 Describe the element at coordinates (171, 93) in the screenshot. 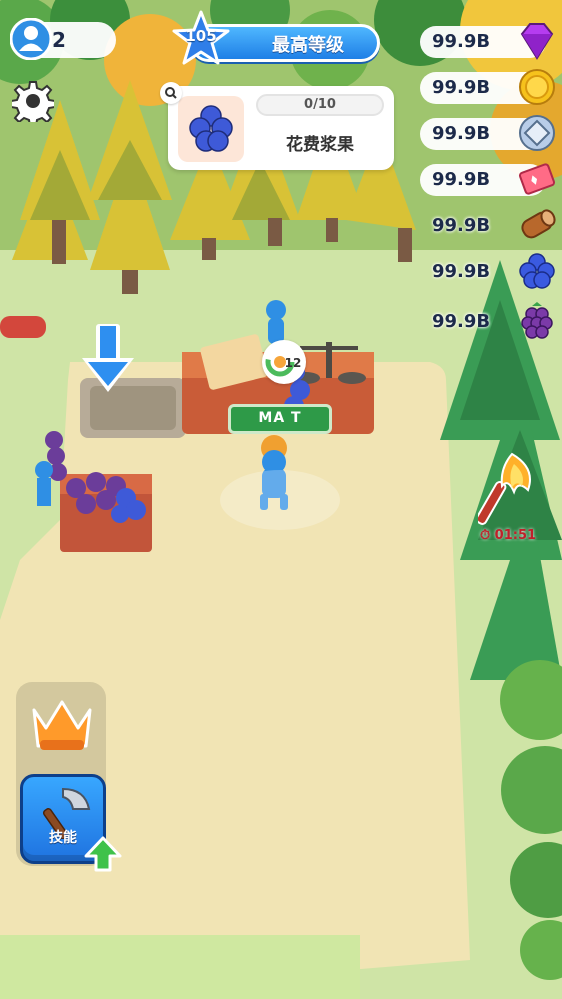

I see `search-icon` at that location.